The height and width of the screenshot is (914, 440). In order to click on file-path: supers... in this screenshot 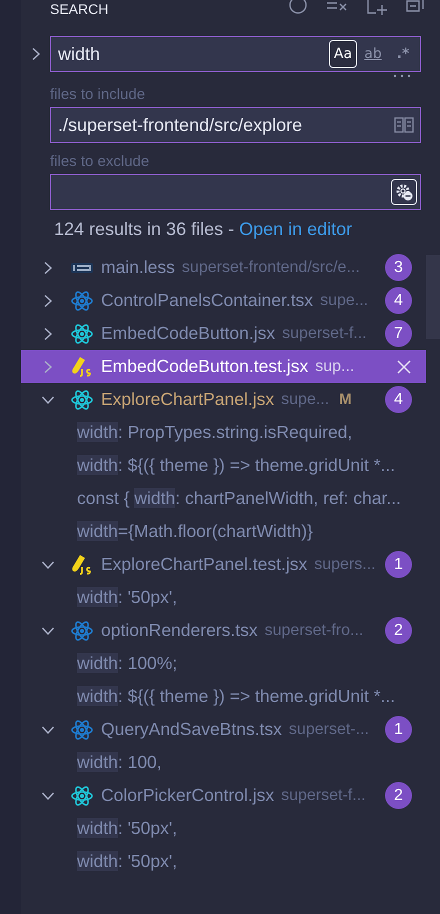, I will do `click(345, 565)`.